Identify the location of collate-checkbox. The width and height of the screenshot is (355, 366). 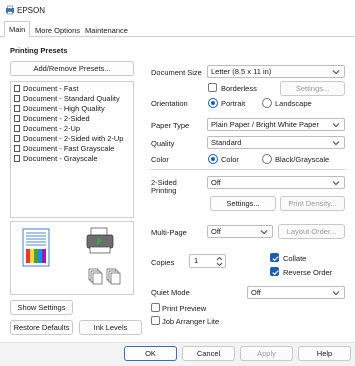
(274, 257).